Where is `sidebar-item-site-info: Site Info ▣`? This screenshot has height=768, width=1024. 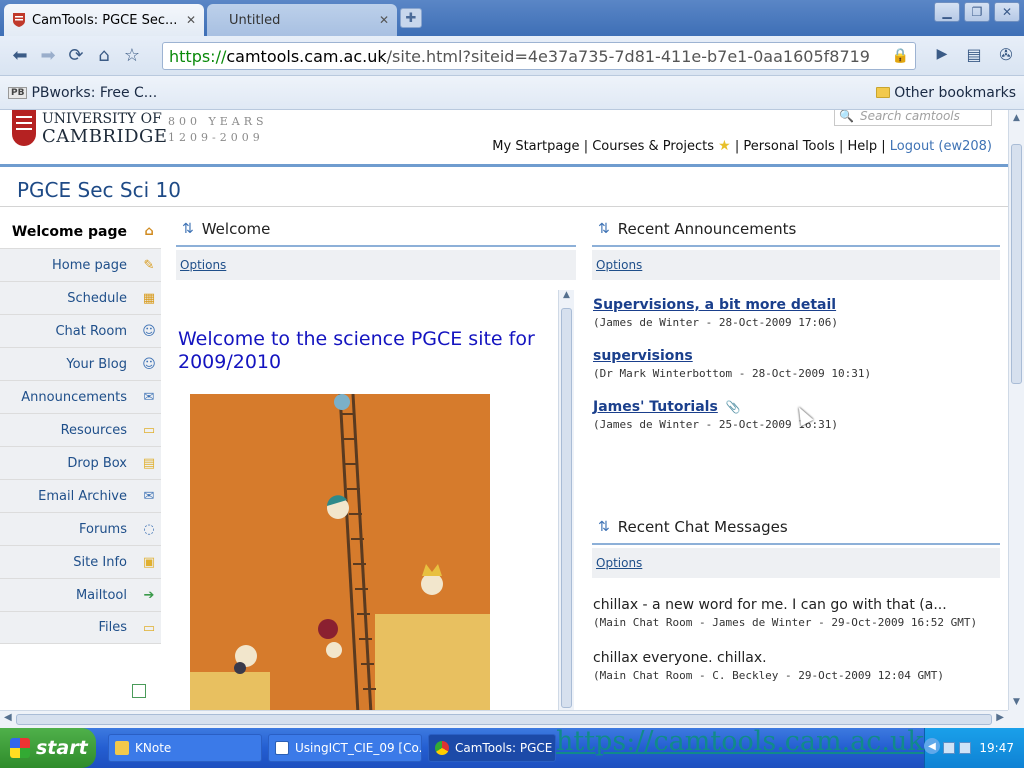 sidebar-item-site-info: Site Info ▣ is located at coordinates (80, 561).